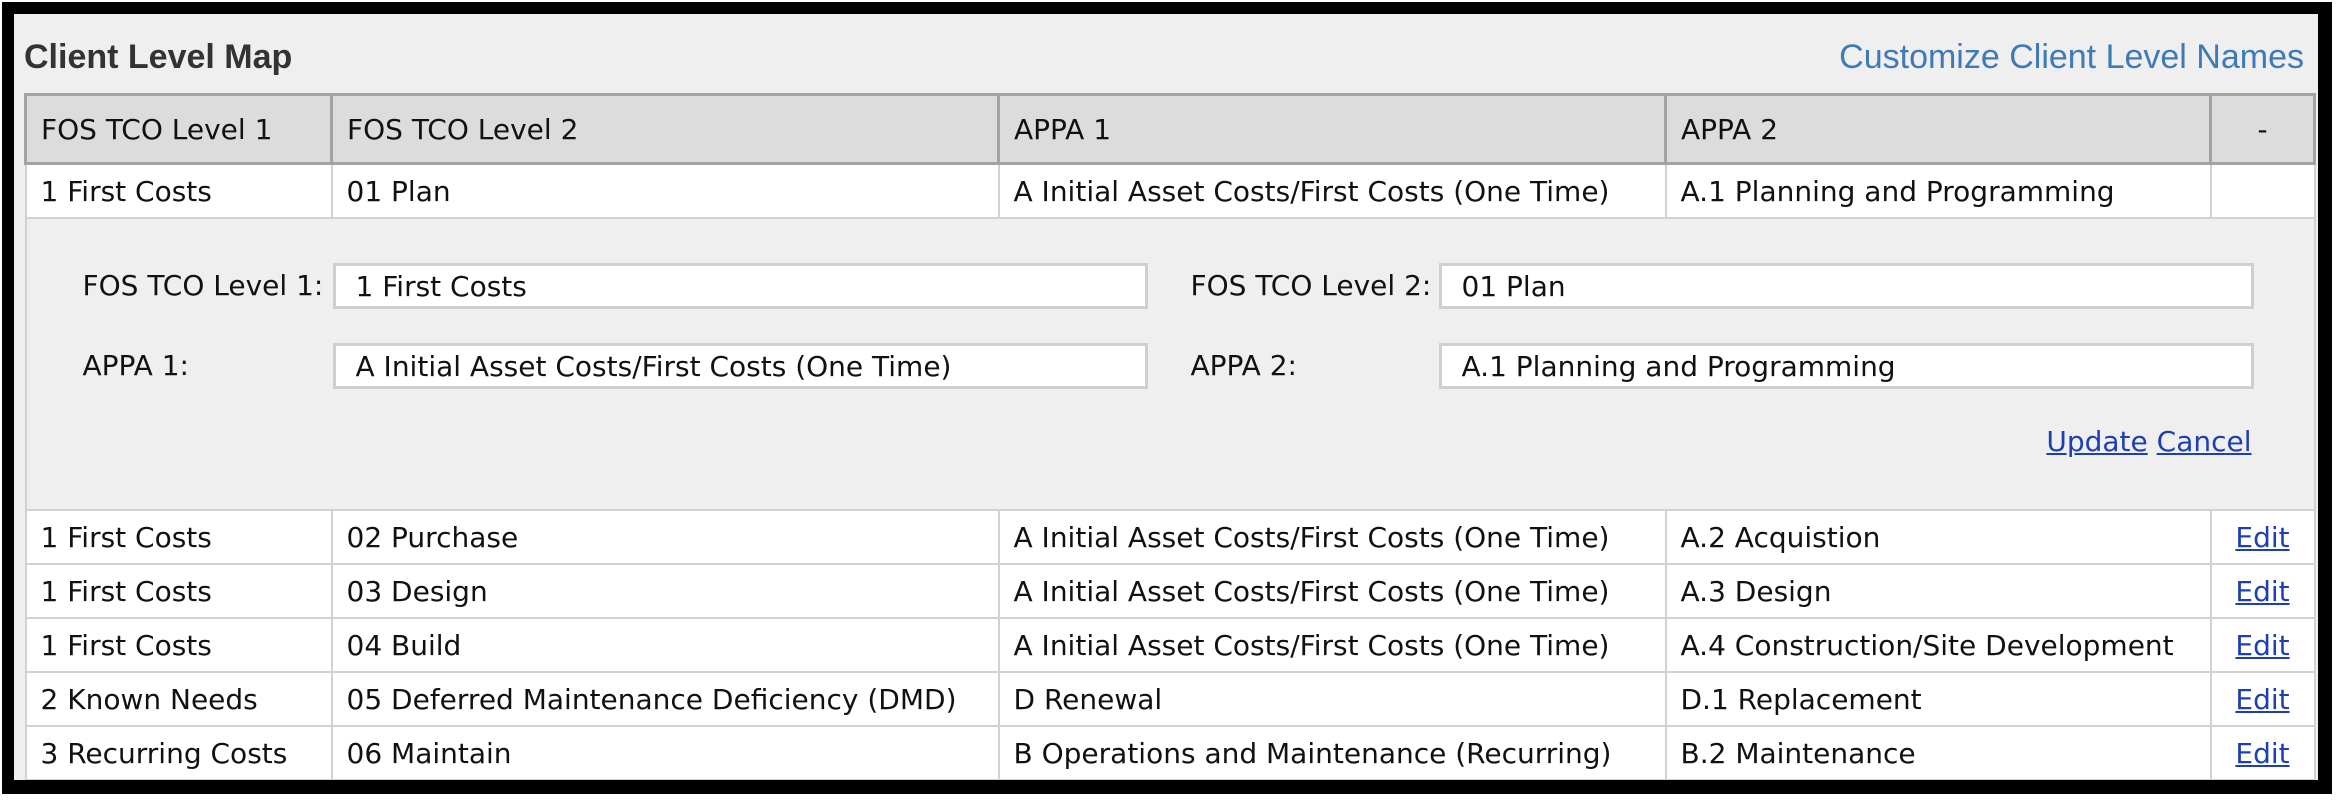 This screenshot has width=2343, height=802. I want to click on cell-level1: 3 Recurring Costs, so click(178, 752).